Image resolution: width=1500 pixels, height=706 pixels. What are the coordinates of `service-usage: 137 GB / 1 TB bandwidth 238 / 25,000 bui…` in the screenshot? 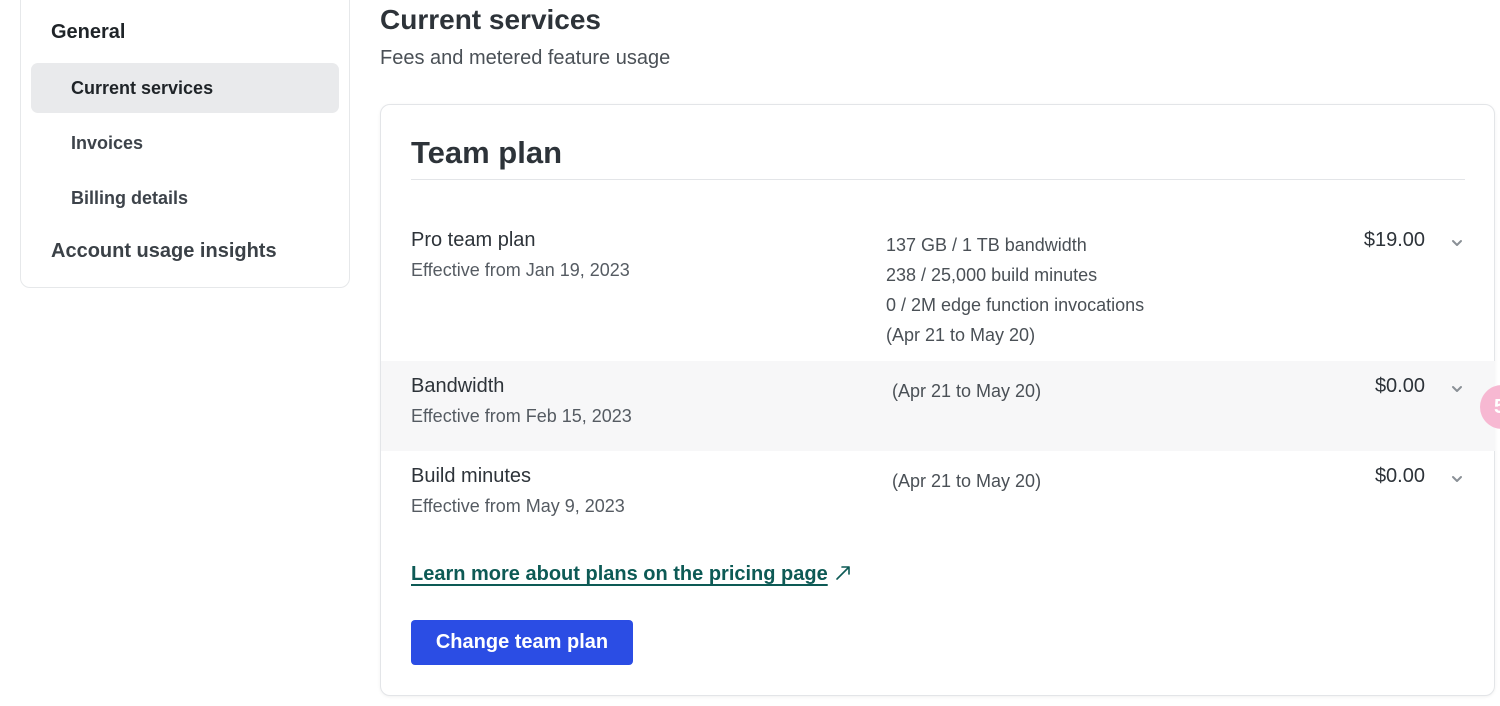 It's located at (1015, 290).